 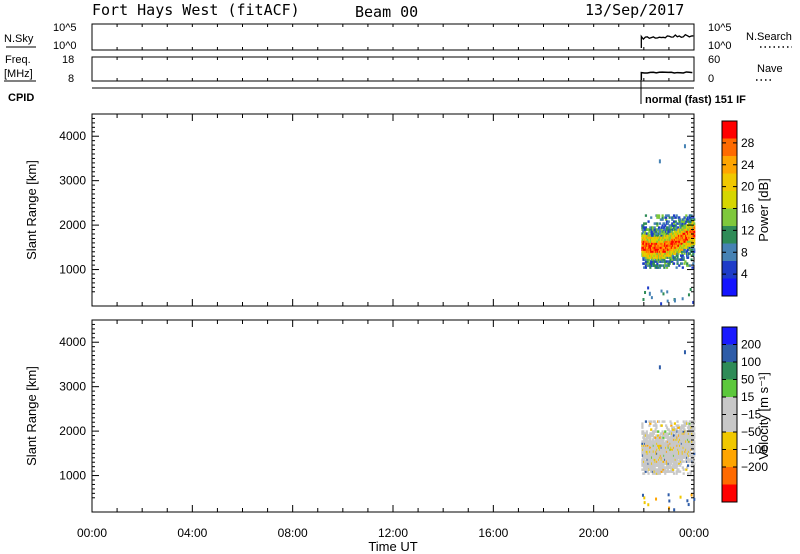 I want to click on x-tick-label: 12:00, so click(x=393, y=533).